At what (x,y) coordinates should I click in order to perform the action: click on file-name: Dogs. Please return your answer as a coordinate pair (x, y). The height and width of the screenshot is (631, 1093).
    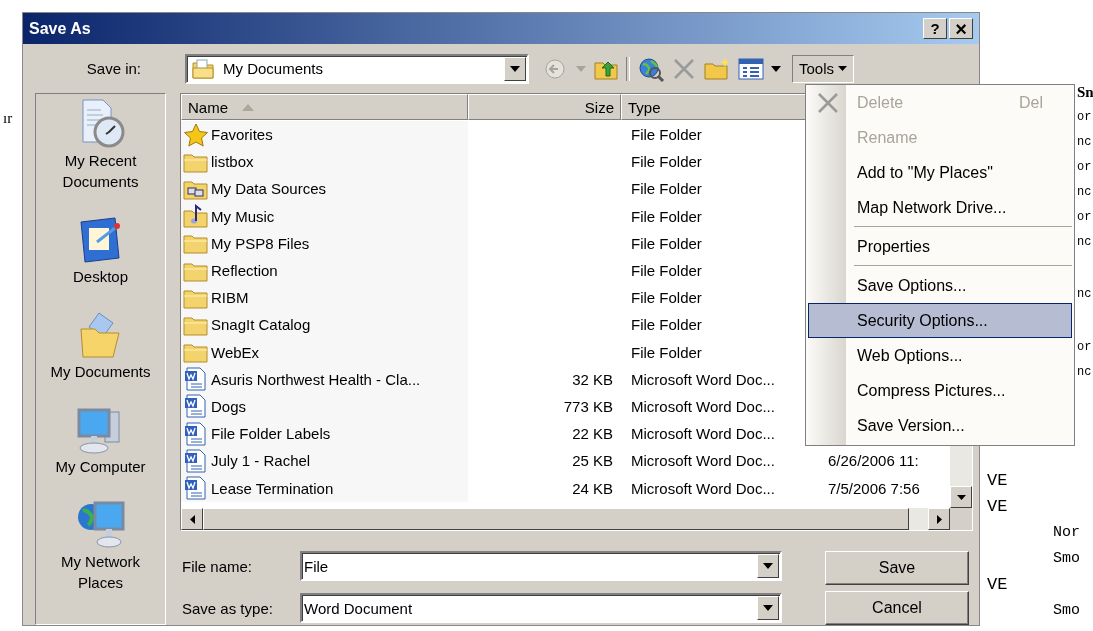
    Looking at the image, I should click on (229, 406).